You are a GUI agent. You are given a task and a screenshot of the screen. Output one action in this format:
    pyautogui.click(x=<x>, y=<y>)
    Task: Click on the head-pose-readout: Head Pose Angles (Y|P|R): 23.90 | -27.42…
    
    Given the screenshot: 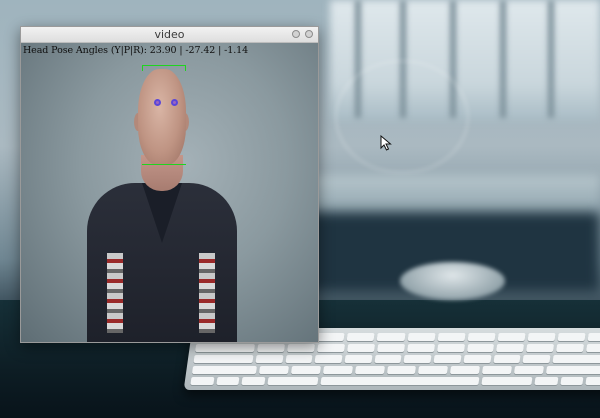 What is the action you would take?
    pyautogui.click(x=136, y=50)
    